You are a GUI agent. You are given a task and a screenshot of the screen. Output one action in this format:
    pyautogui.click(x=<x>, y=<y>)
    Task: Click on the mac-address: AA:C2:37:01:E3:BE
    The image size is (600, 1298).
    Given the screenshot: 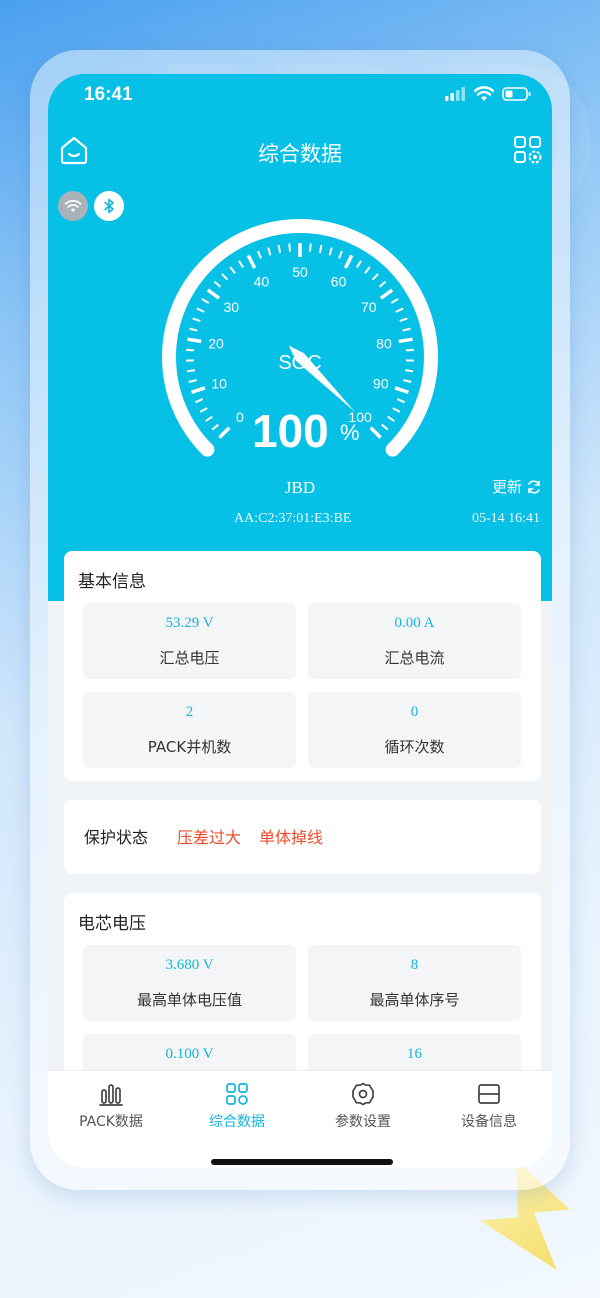 What is the action you would take?
    pyautogui.click(x=293, y=518)
    